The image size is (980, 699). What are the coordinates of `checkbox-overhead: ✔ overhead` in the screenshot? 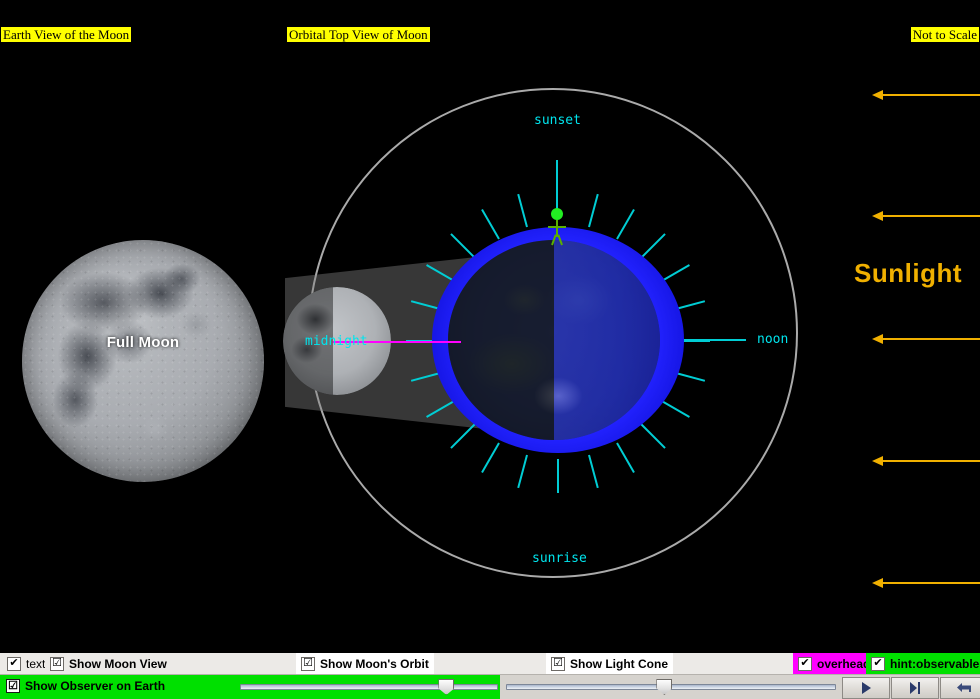 It's located at (834, 663).